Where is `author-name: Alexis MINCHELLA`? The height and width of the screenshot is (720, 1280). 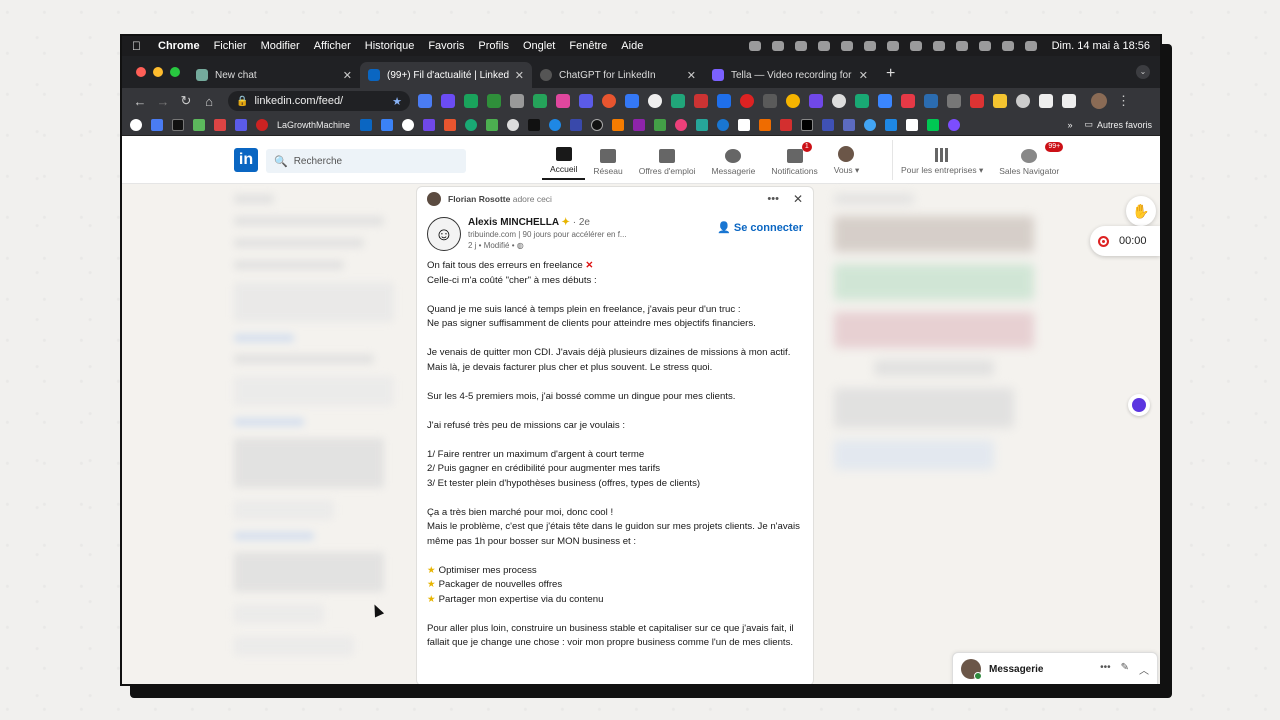 author-name: Alexis MINCHELLA is located at coordinates (513, 222).